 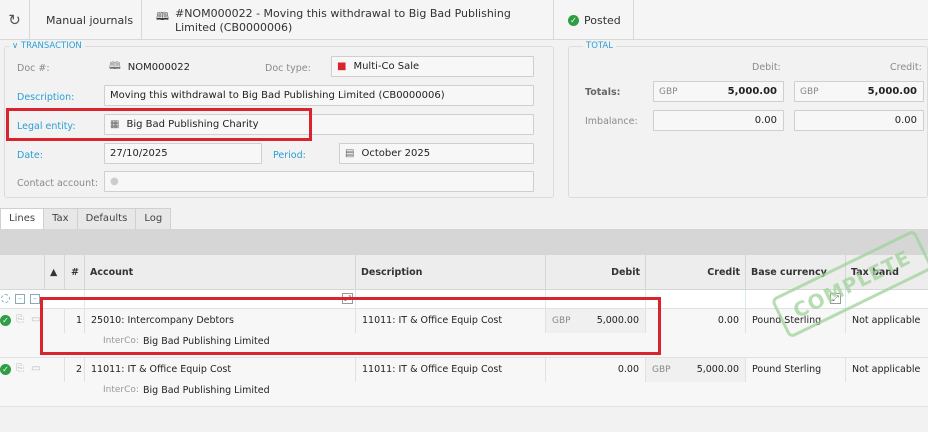 I want to click on doc-no-label: Doc #:, so click(x=33, y=68).